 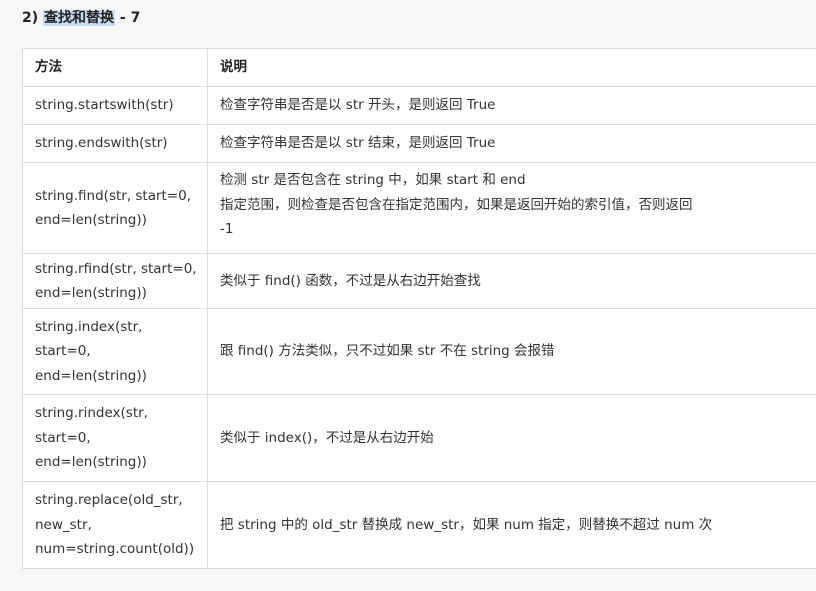 What do you see at coordinates (89, 326) in the screenshot?
I see `method-text: string.index(str,` at bounding box center [89, 326].